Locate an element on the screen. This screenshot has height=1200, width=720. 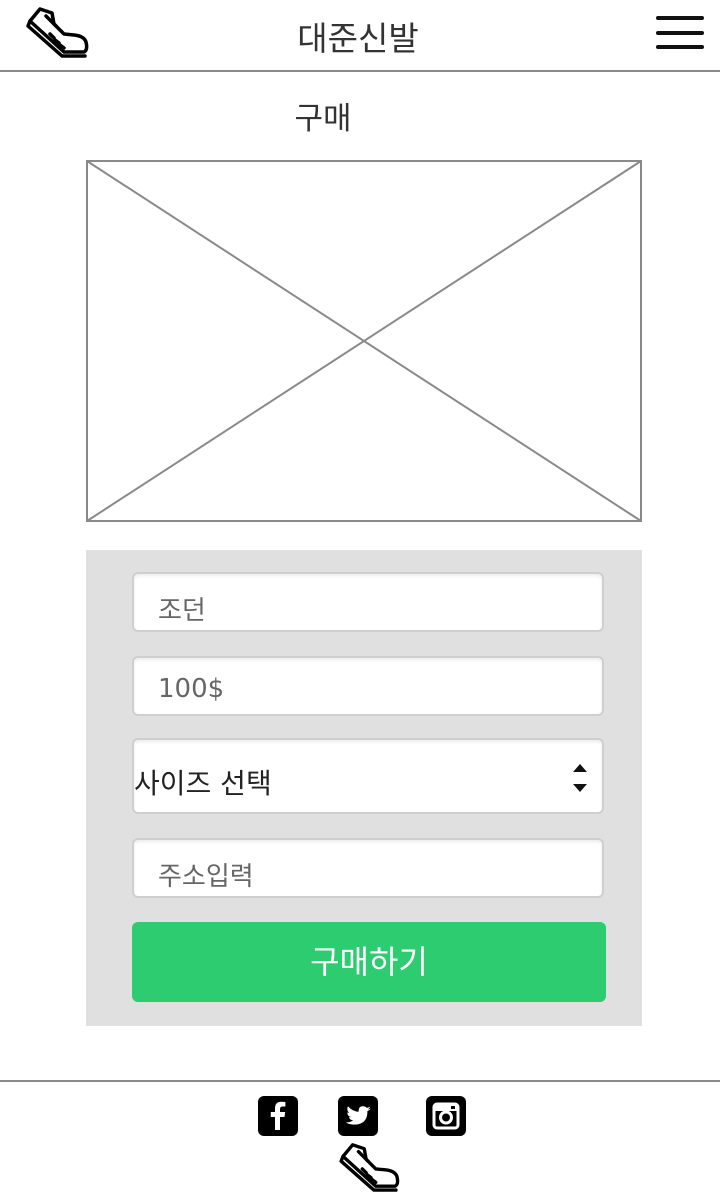
size-select: 사이즈 선택 is located at coordinates (368, 776).